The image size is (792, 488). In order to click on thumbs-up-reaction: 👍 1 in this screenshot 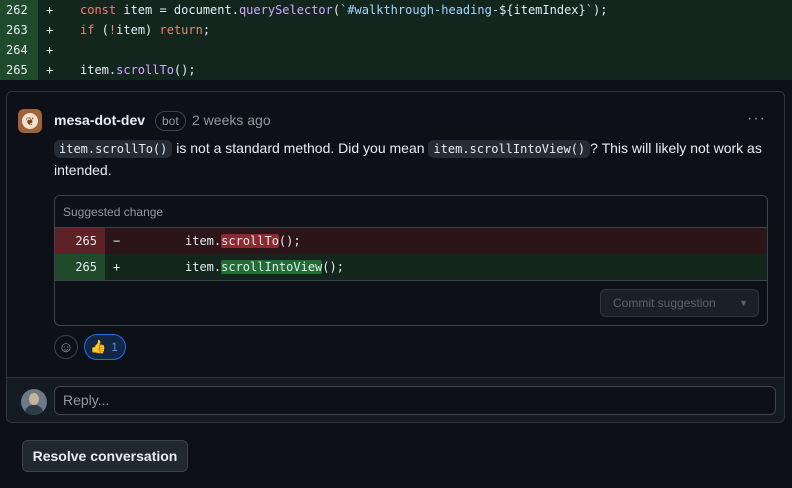, I will do `click(105, 347)`.